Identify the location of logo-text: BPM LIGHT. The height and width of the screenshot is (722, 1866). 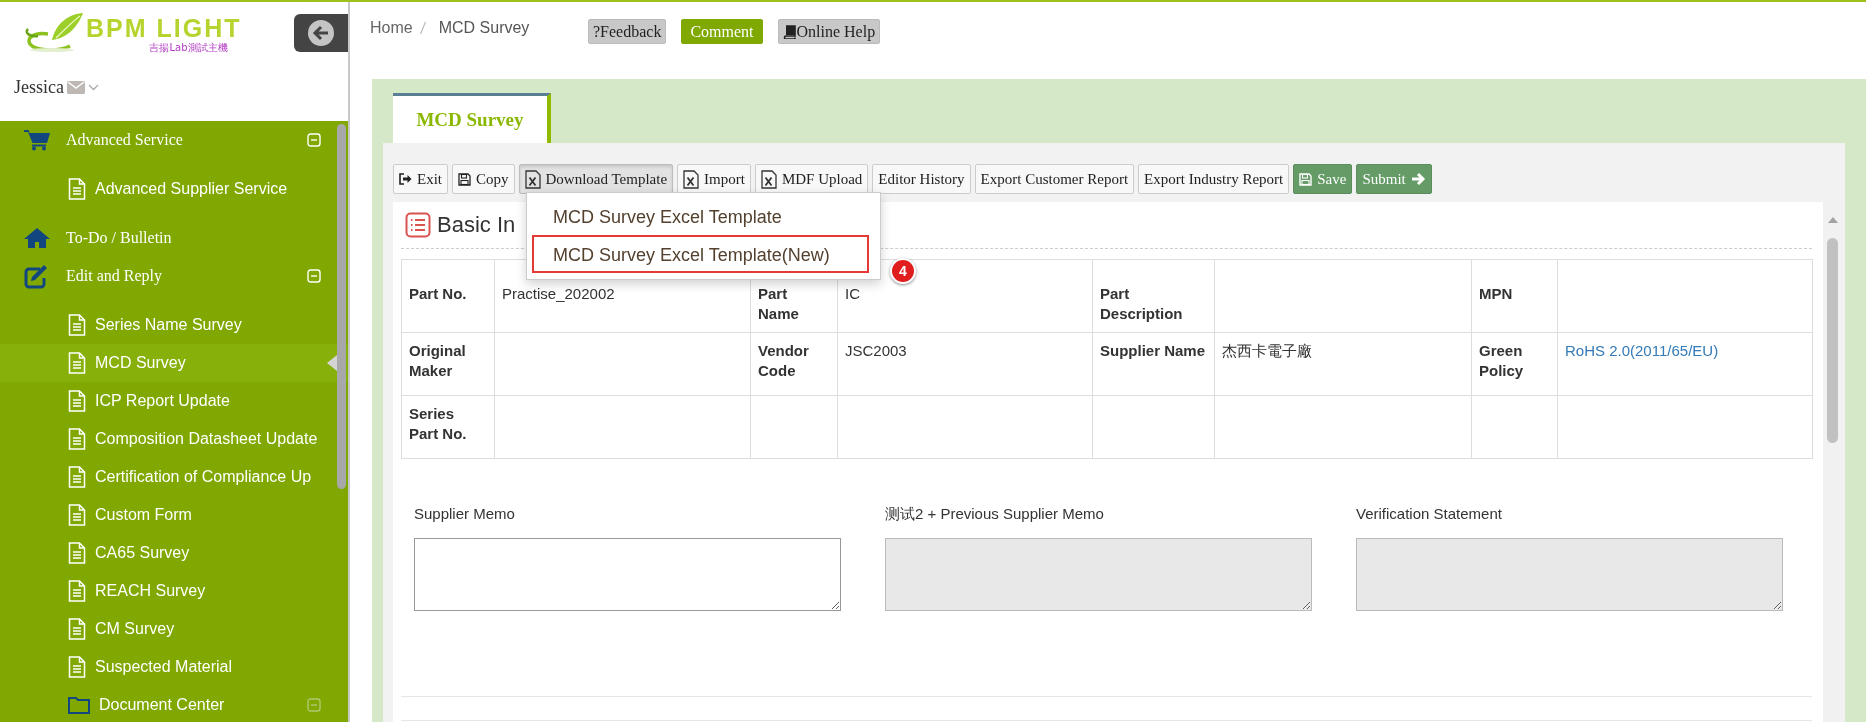
(164, 28).